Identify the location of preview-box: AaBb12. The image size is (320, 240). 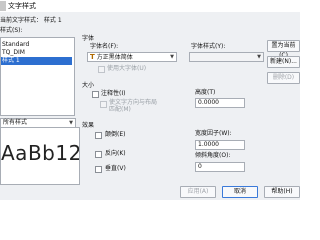
(40, 156).